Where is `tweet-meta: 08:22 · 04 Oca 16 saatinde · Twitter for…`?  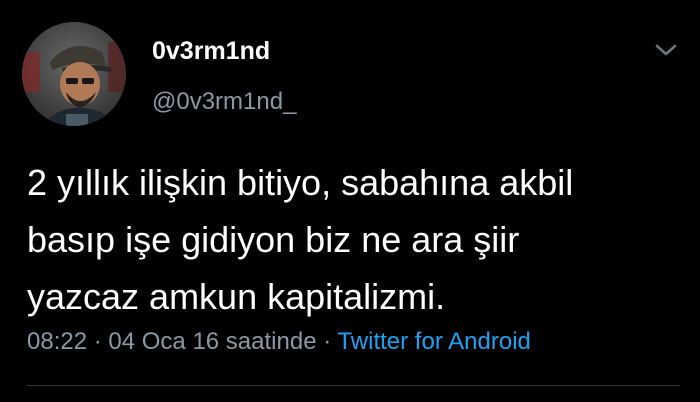
tweet-meta: 08:22 · 04 Oca 16 saatinde · Twitter for… is located at coordinates (279, 342).